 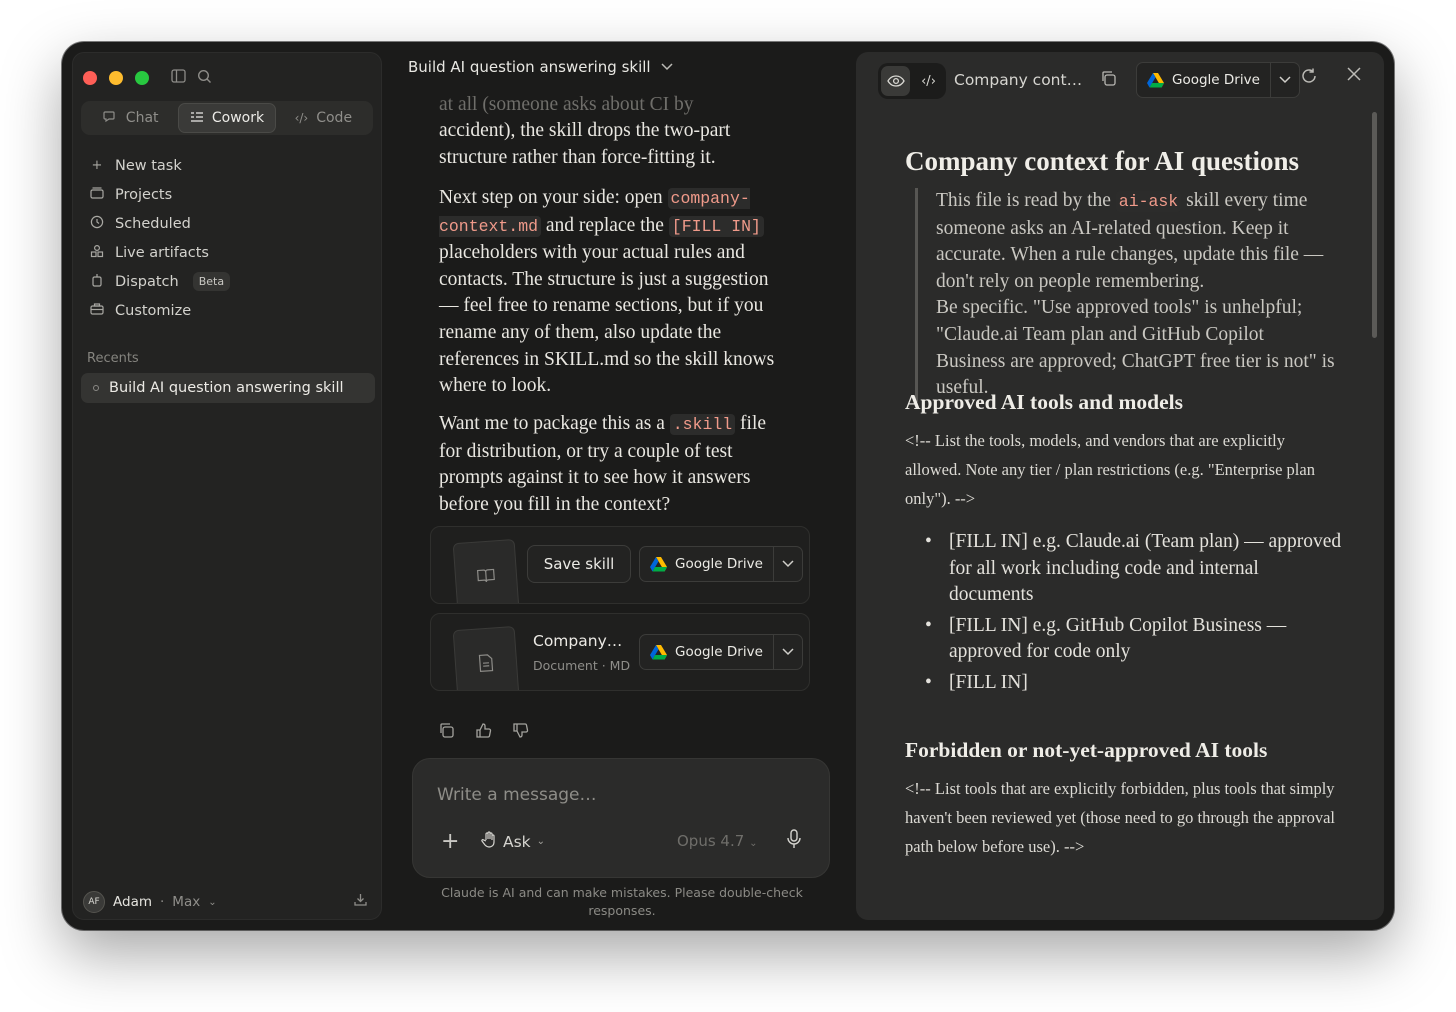 I want to click on microphone-icon, so click(x=794, y=841).